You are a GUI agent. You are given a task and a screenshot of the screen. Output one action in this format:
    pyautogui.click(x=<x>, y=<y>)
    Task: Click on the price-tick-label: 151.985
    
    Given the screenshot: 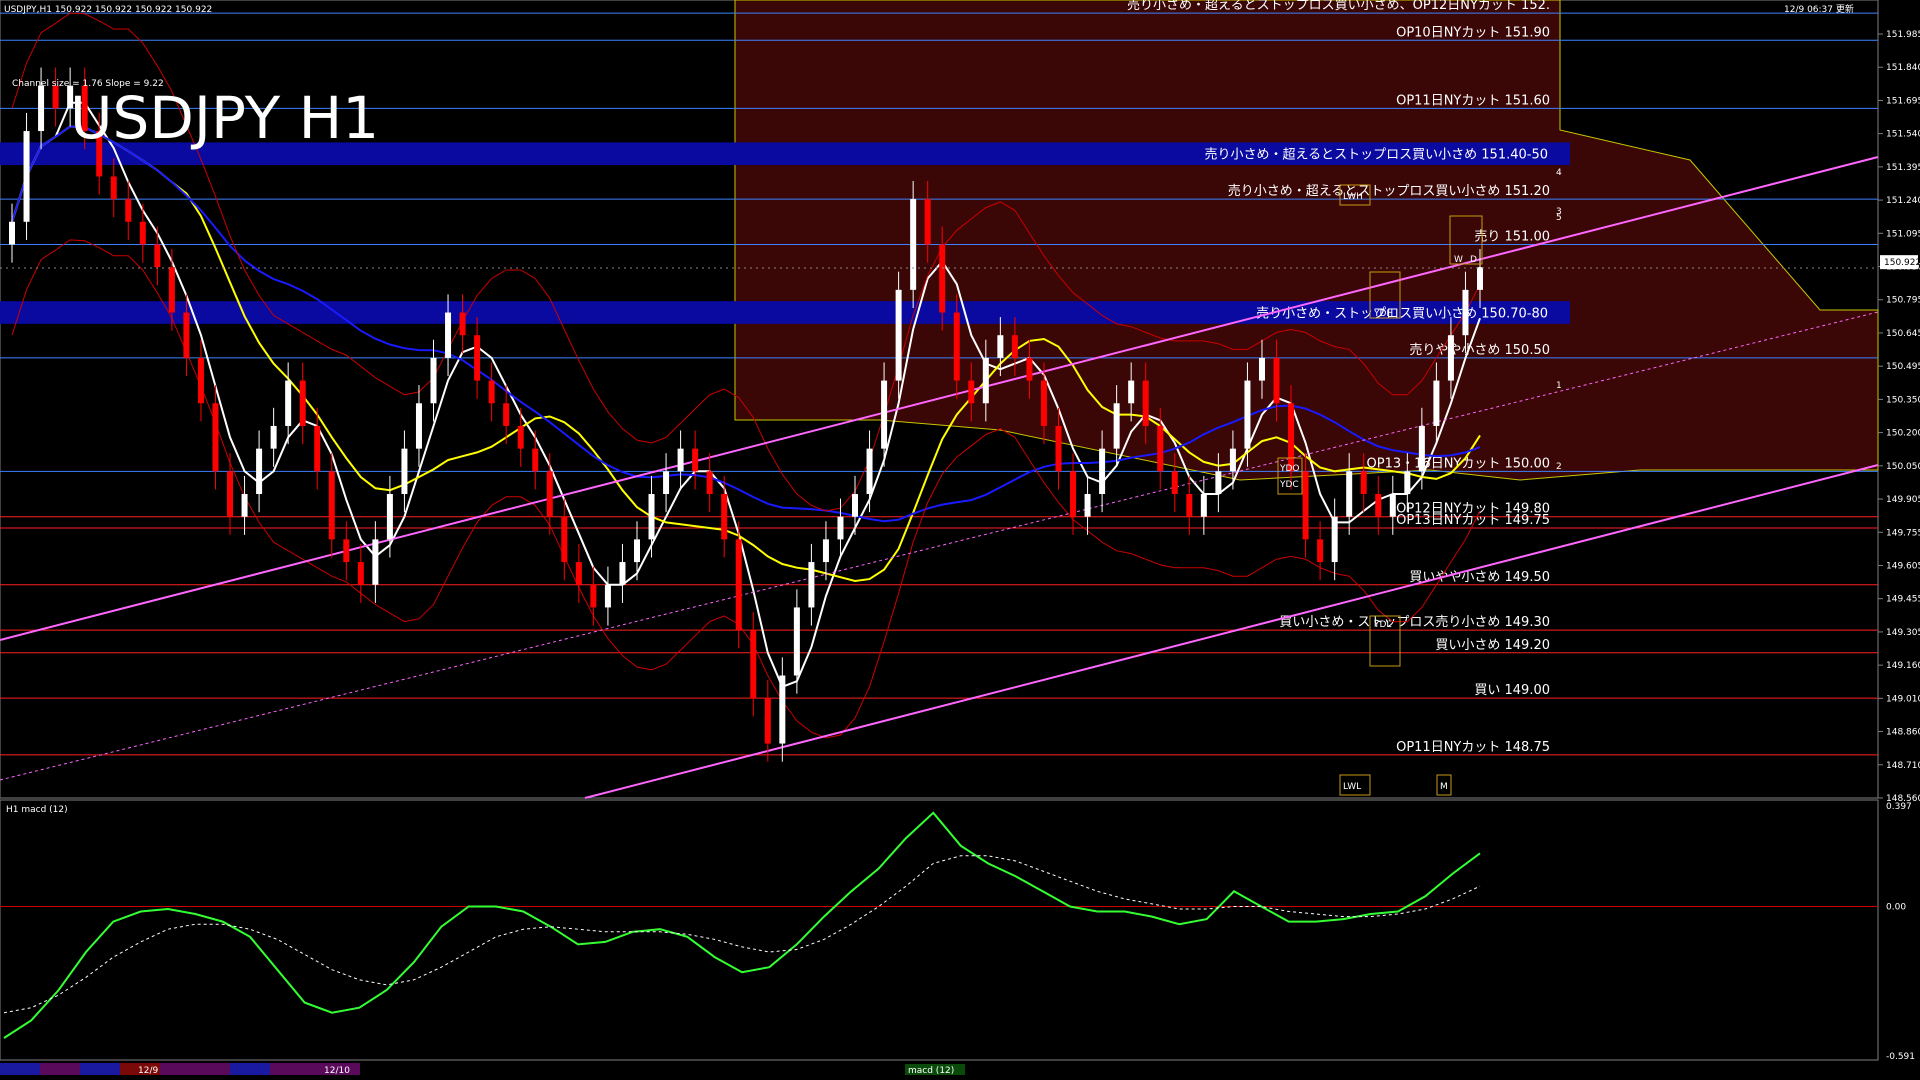 What is the action you would take?
    pyautogui.click(x=1903, y=35)
    